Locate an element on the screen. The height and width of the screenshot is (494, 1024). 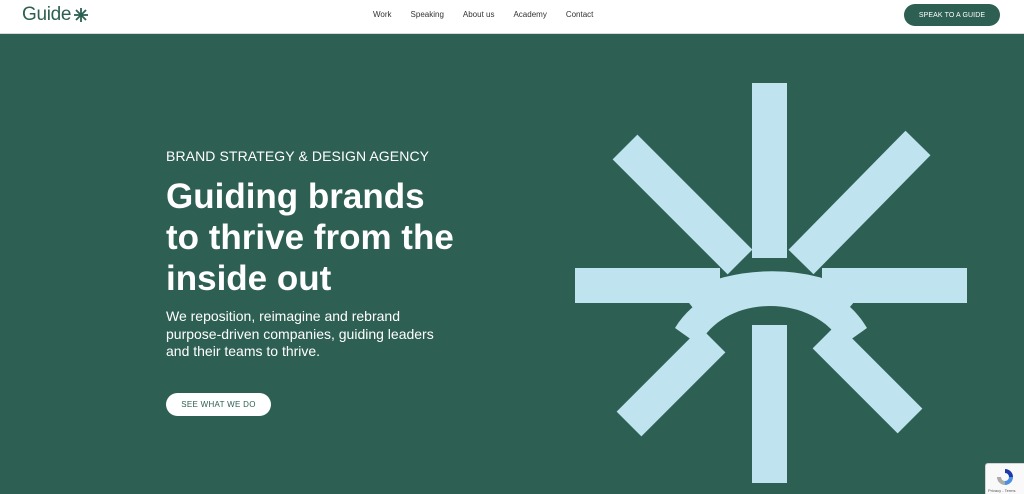
nav-item-work: Work is located at coordinates (382, 15).